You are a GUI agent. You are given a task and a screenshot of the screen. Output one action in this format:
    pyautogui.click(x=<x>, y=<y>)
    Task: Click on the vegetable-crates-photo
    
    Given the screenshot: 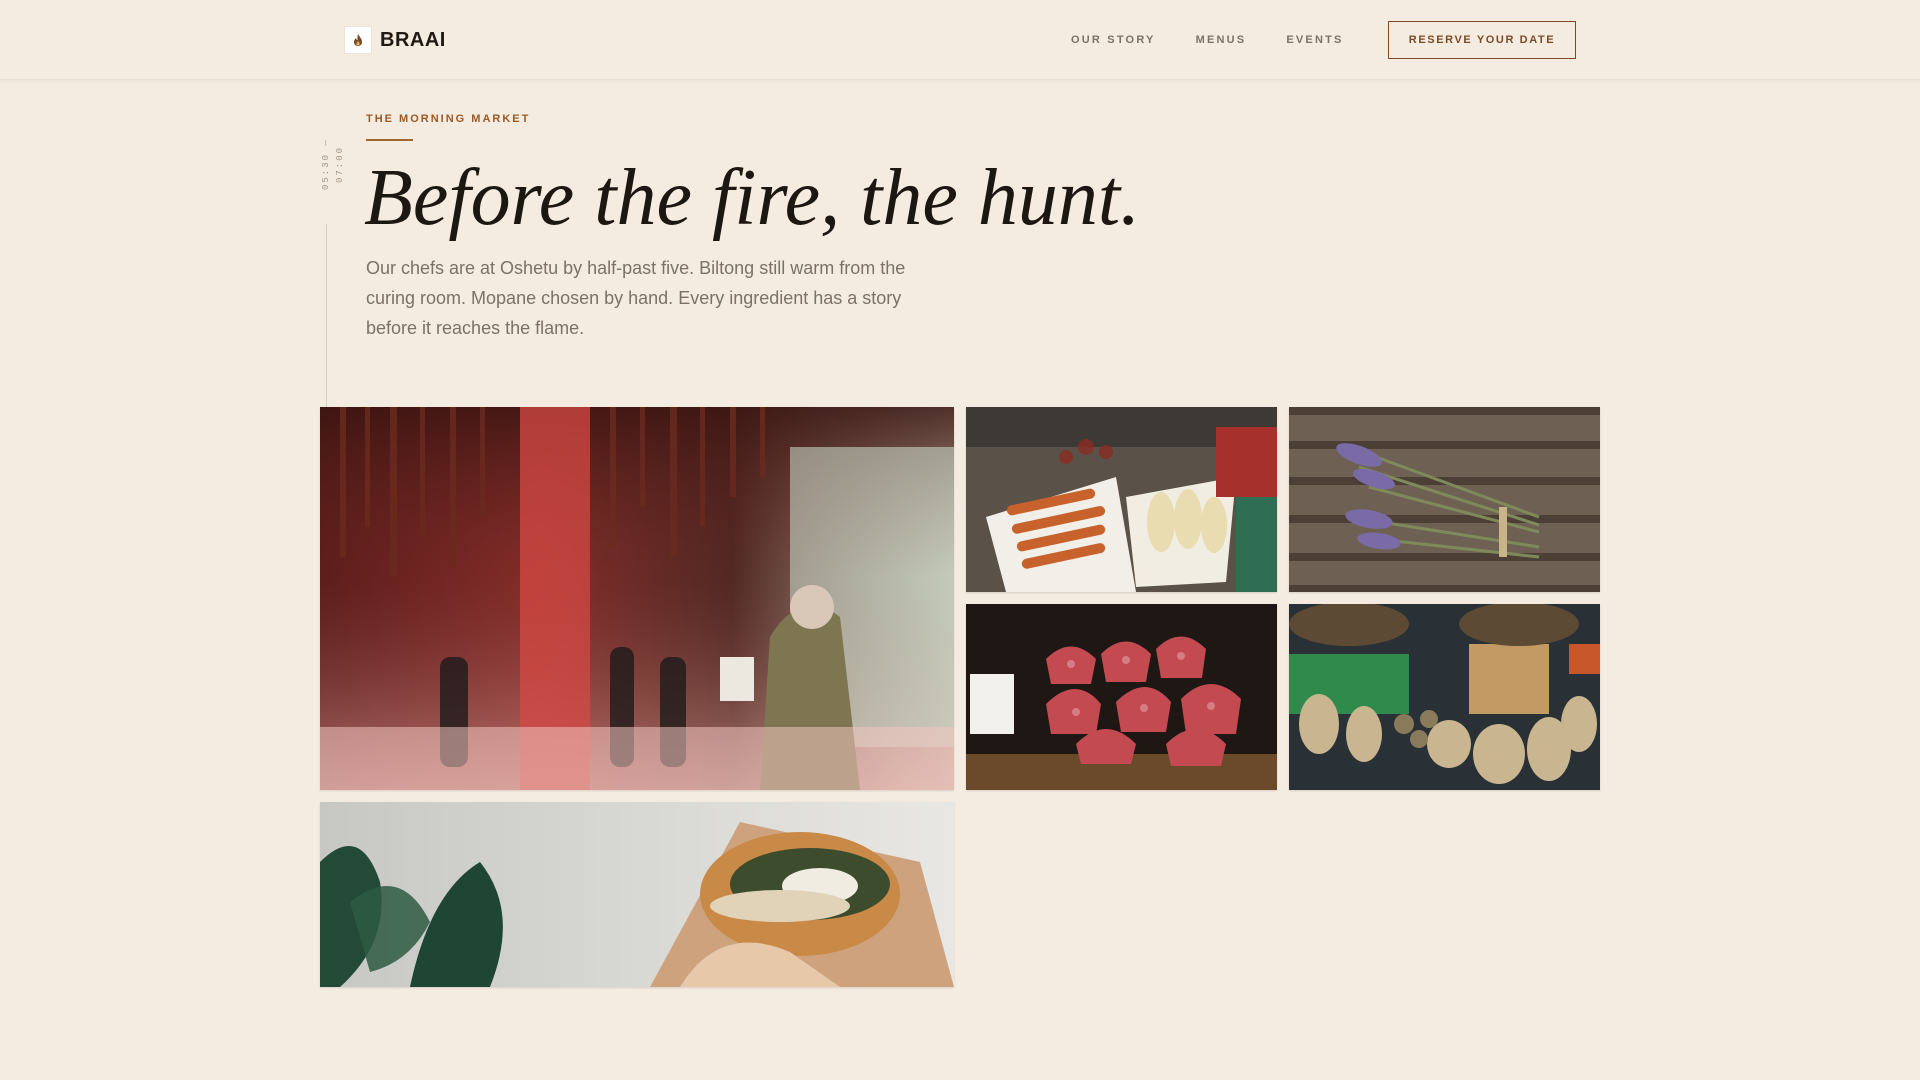 What is the action you would take?
    pyautogui.click(x=1121, y=499)
    